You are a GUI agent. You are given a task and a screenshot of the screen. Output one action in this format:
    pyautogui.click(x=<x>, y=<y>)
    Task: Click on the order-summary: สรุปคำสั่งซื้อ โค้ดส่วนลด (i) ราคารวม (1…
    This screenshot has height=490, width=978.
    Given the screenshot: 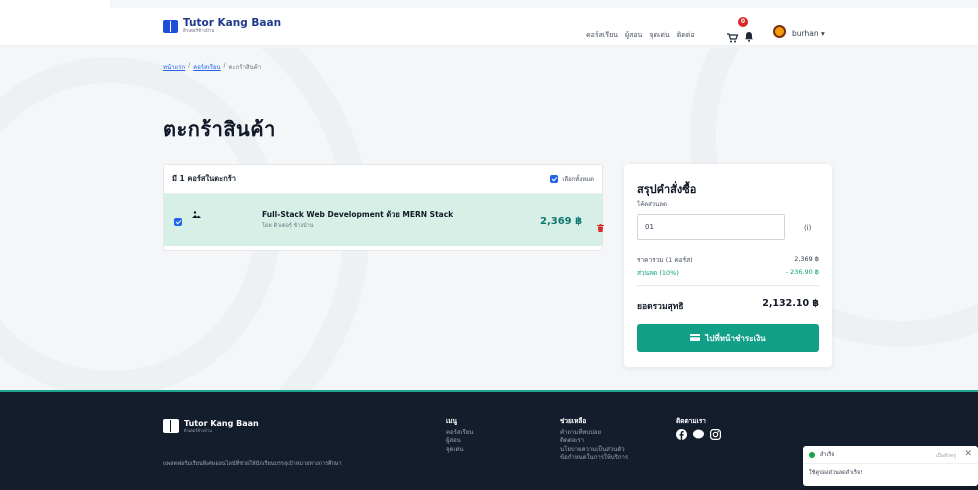 What is the action you would take?
    pyautogui.click(x=728, y=265)
    